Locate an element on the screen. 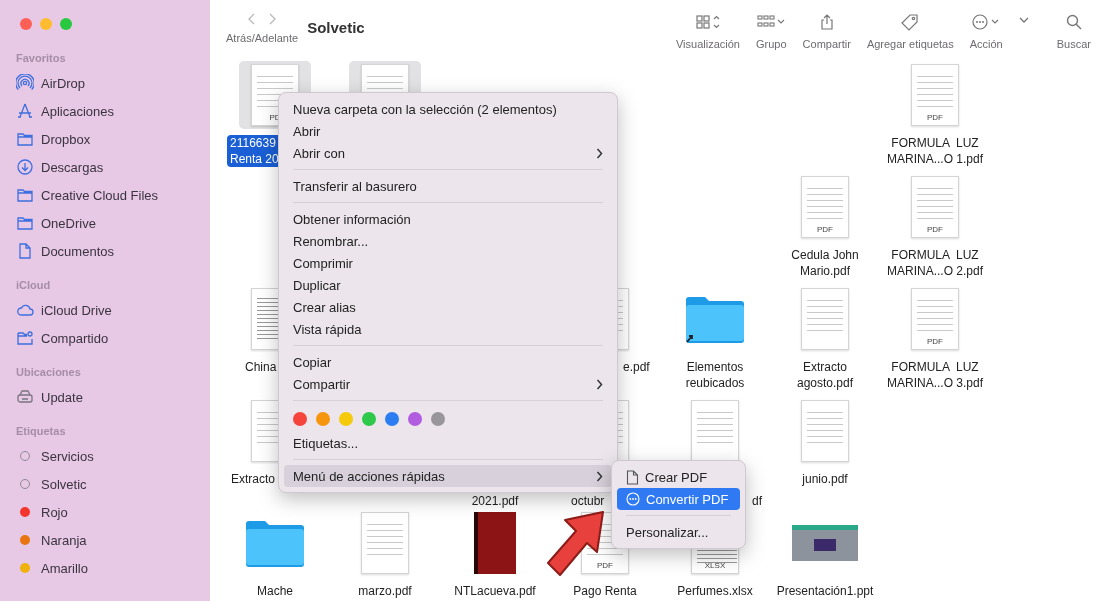 This screenshot has width=1105, height=601. file-name: Mache is located at coordinates (275, 591).